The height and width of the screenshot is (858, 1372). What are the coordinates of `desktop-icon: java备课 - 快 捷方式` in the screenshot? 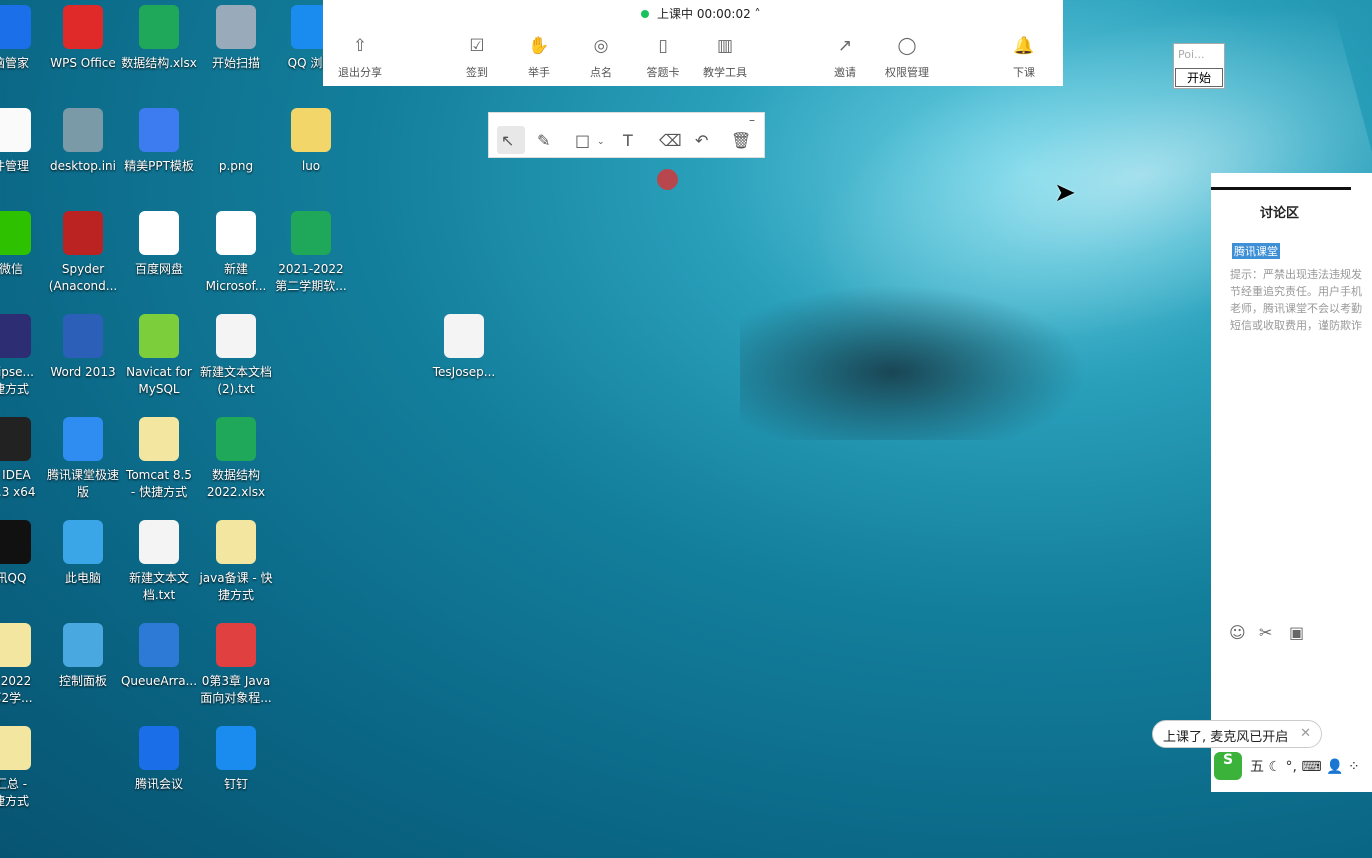 It's located at (236, 562).